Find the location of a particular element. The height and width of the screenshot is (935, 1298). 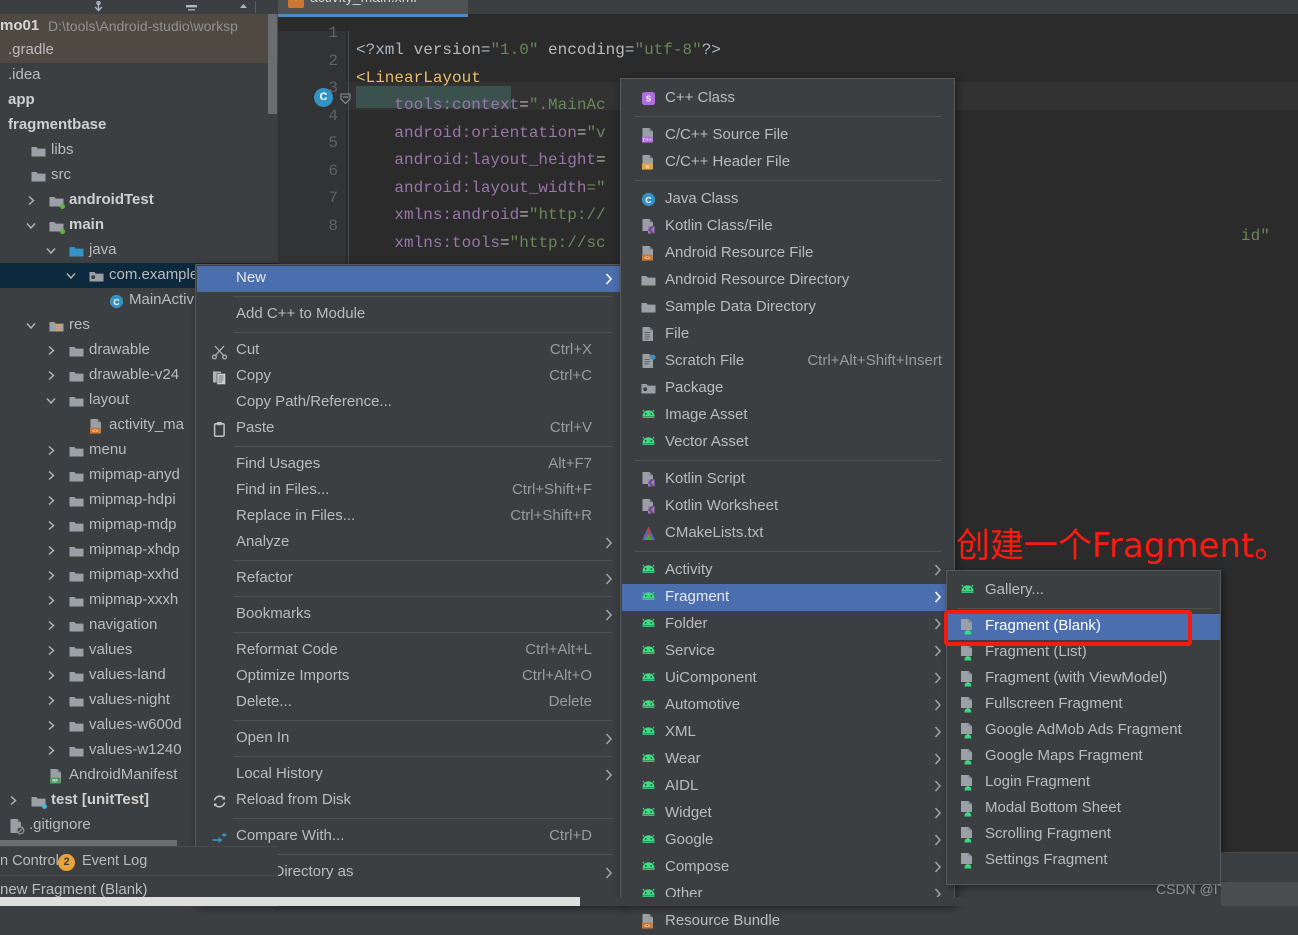

menu-item-copy: Copy Ctrl+C is located at coordinates (410, 377).